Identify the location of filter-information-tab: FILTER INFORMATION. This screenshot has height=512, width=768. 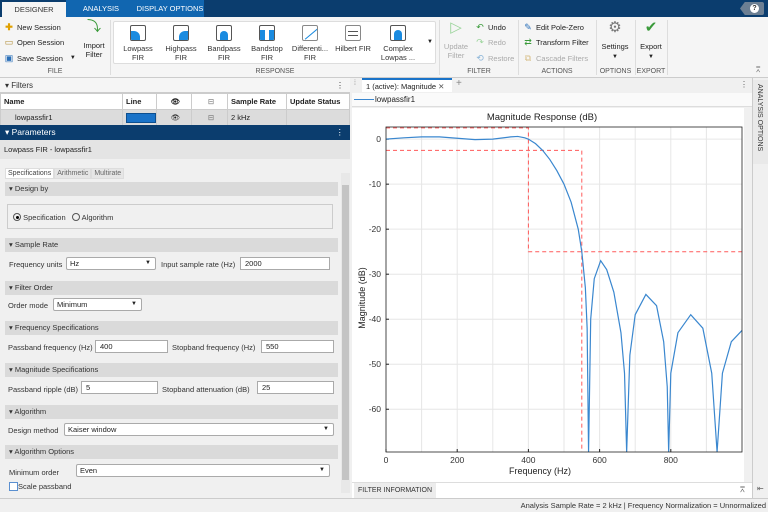
(395, 490).